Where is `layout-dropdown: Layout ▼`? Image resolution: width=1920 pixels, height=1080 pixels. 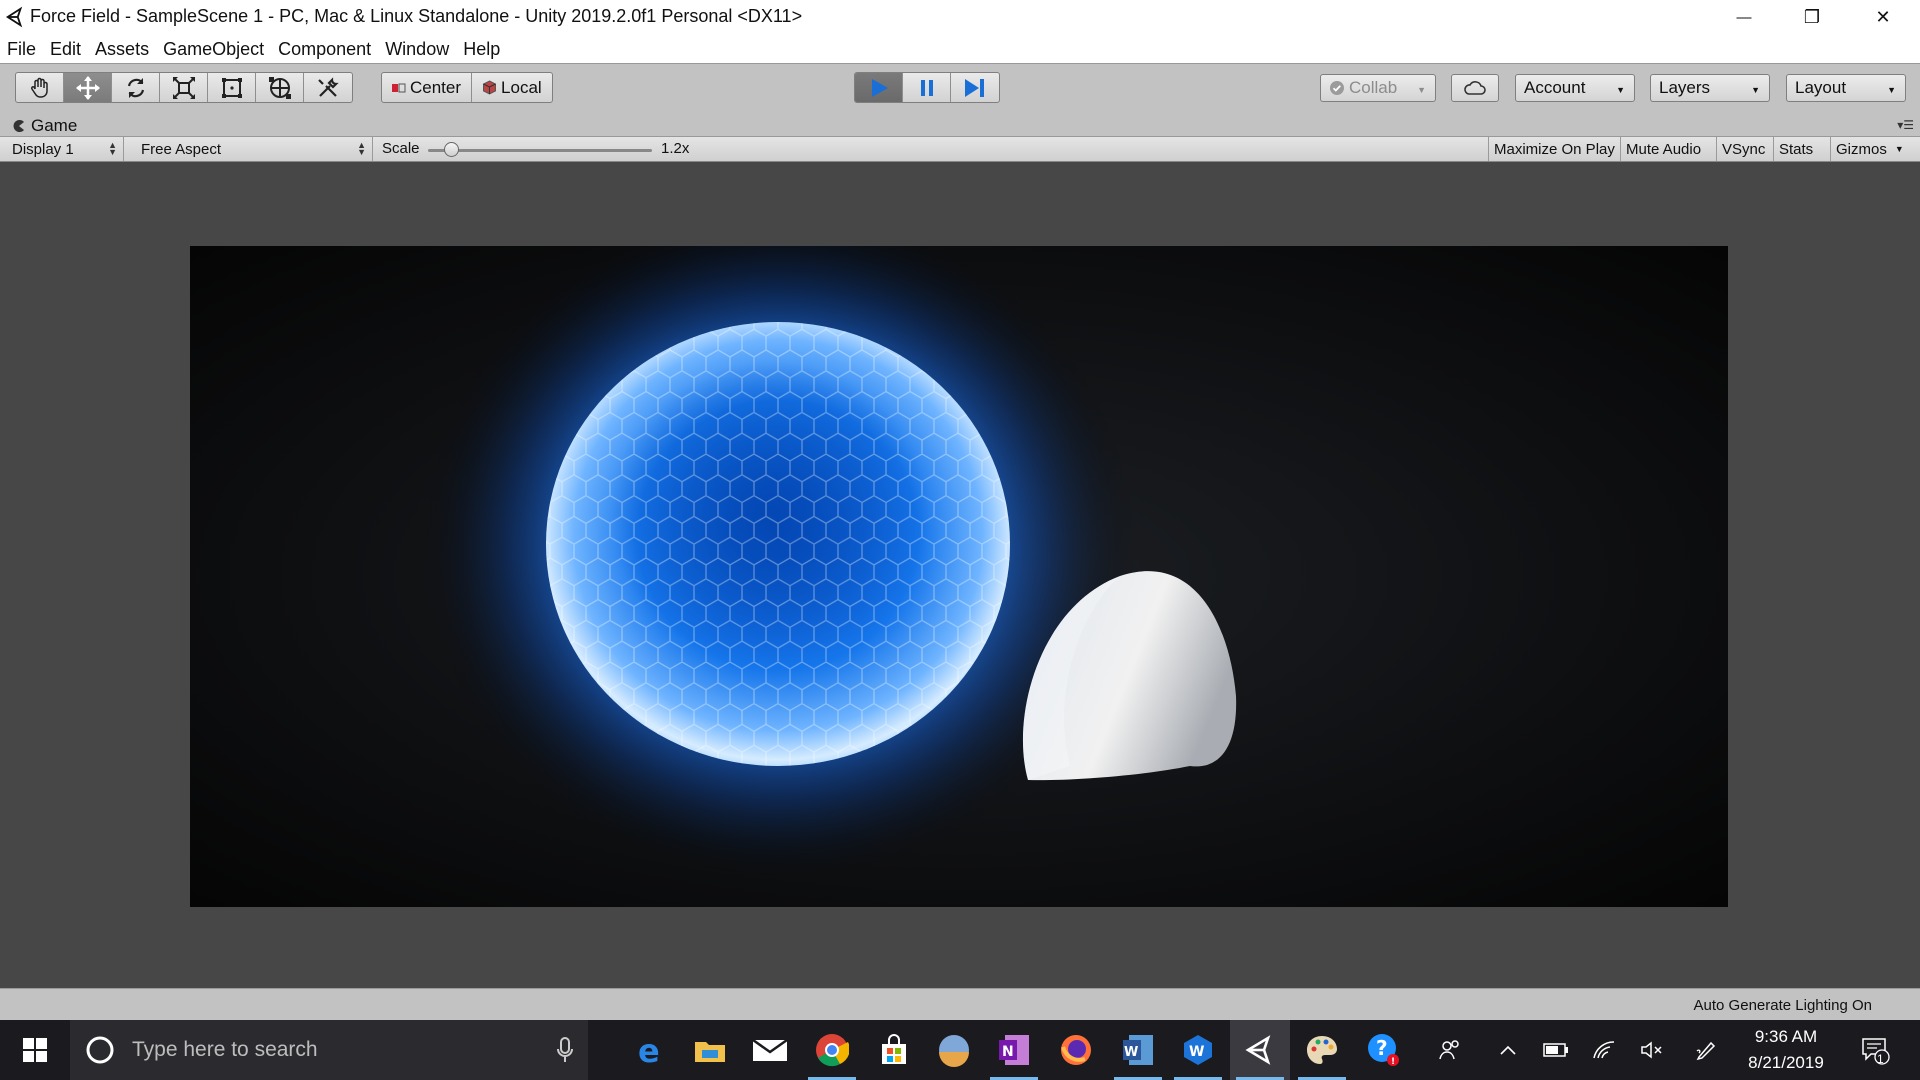
layout-dropdown: Layout ▼ is located at coordinates (1846, 88).